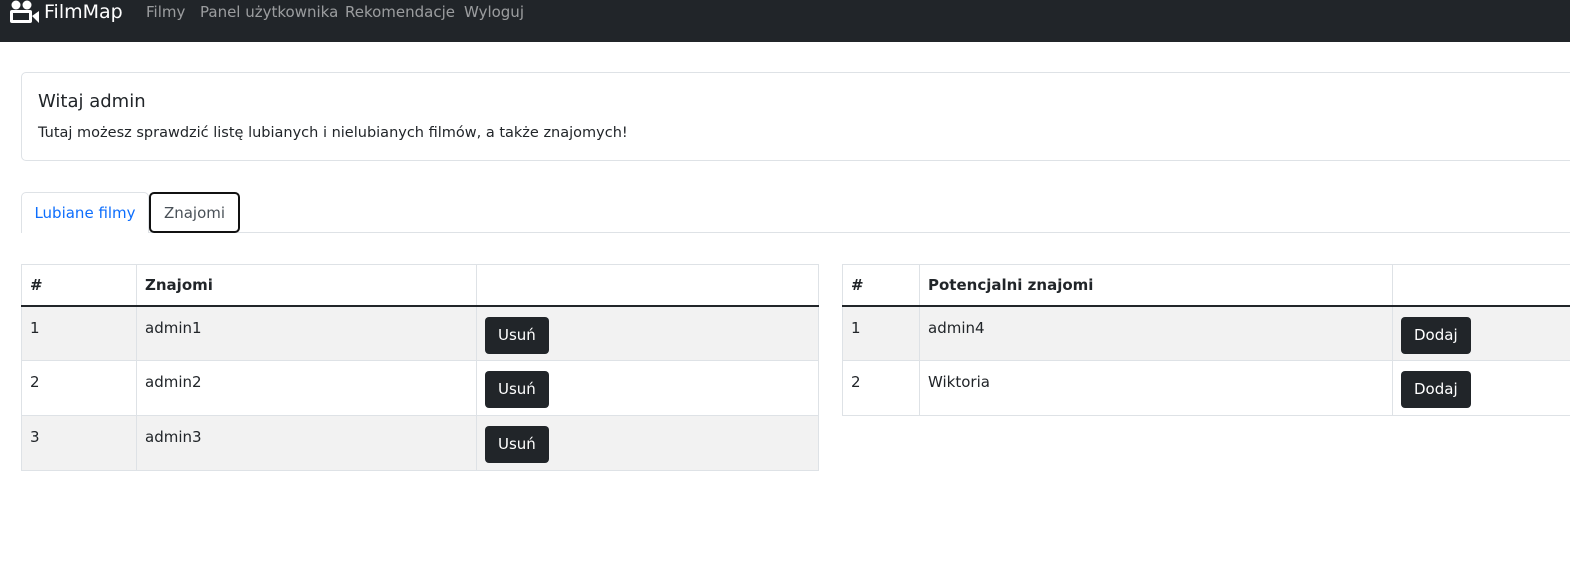  I want to click on potential-friend-name: Wiktoria, so click(1156, 388).